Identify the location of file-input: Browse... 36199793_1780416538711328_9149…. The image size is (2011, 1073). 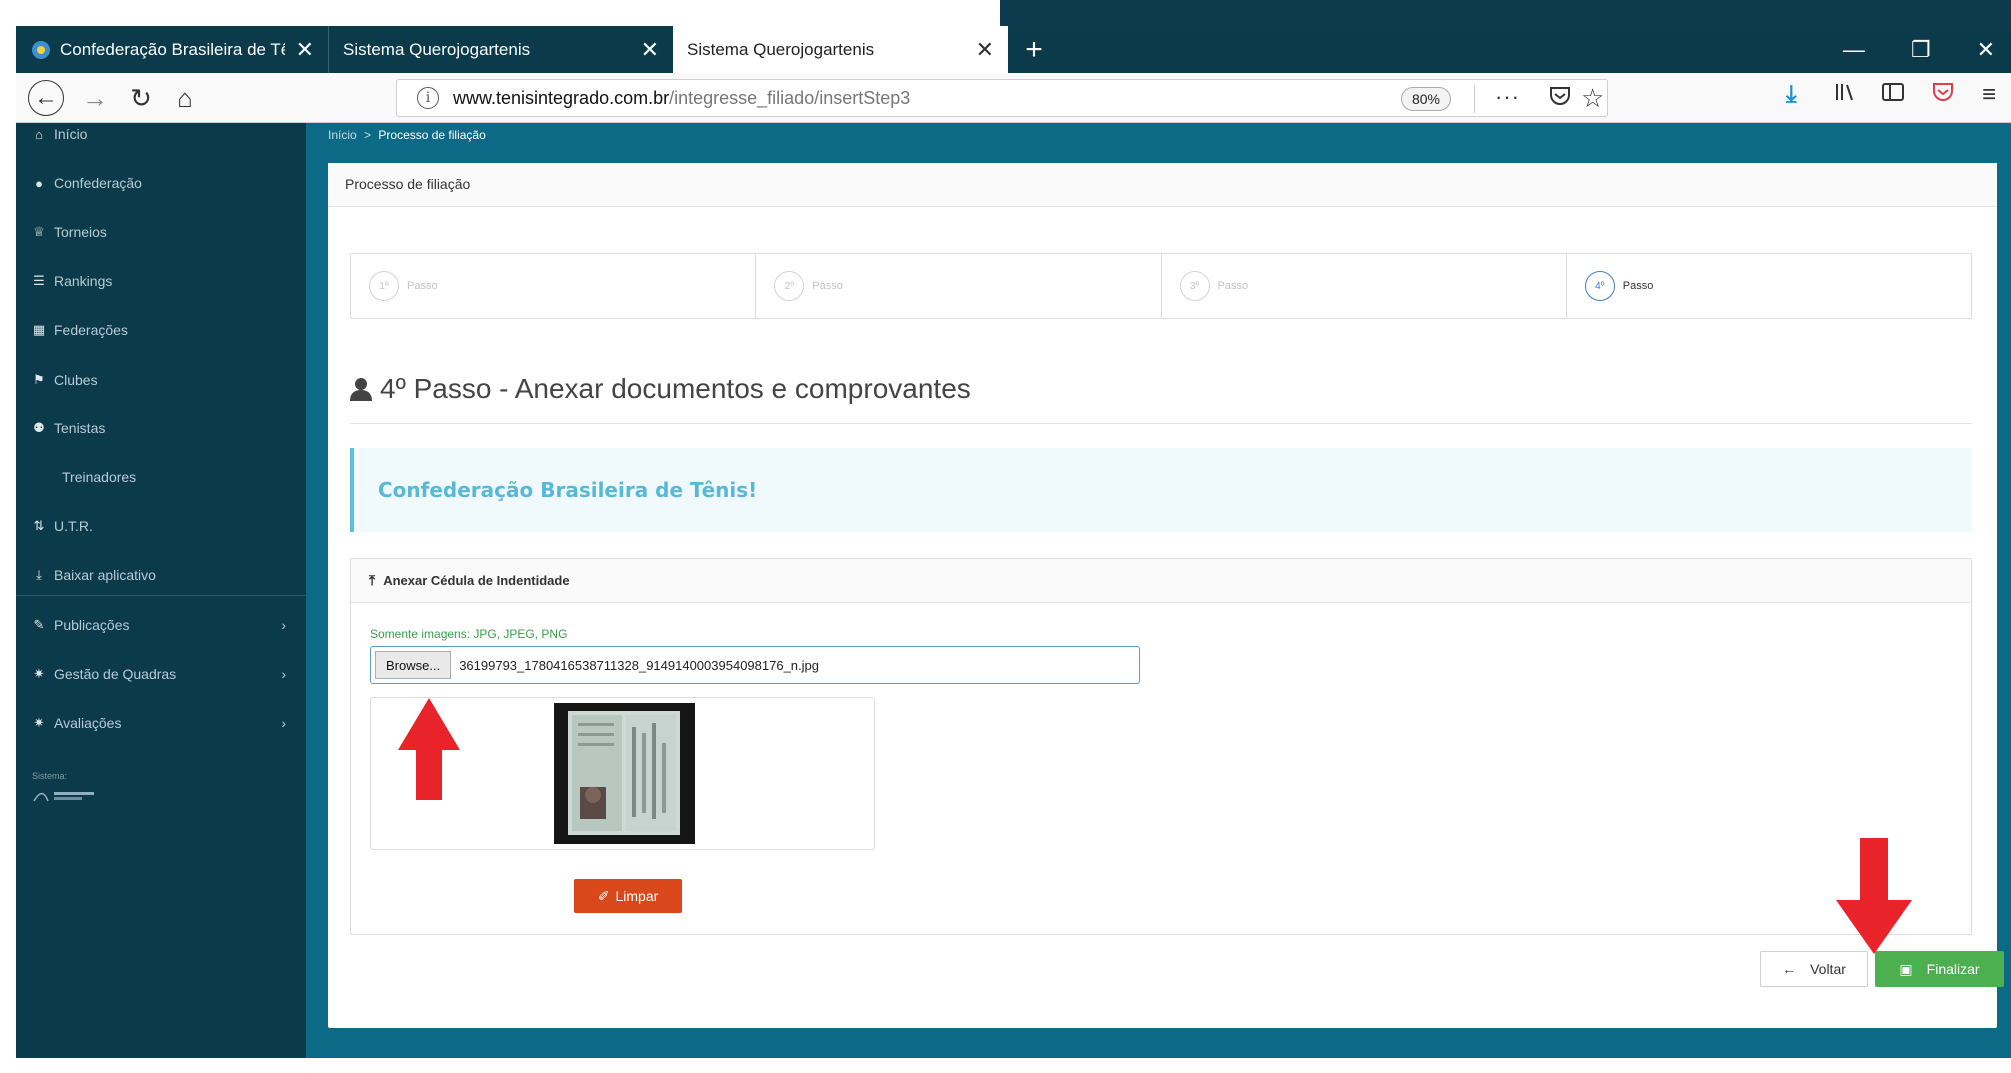
(755, 665).